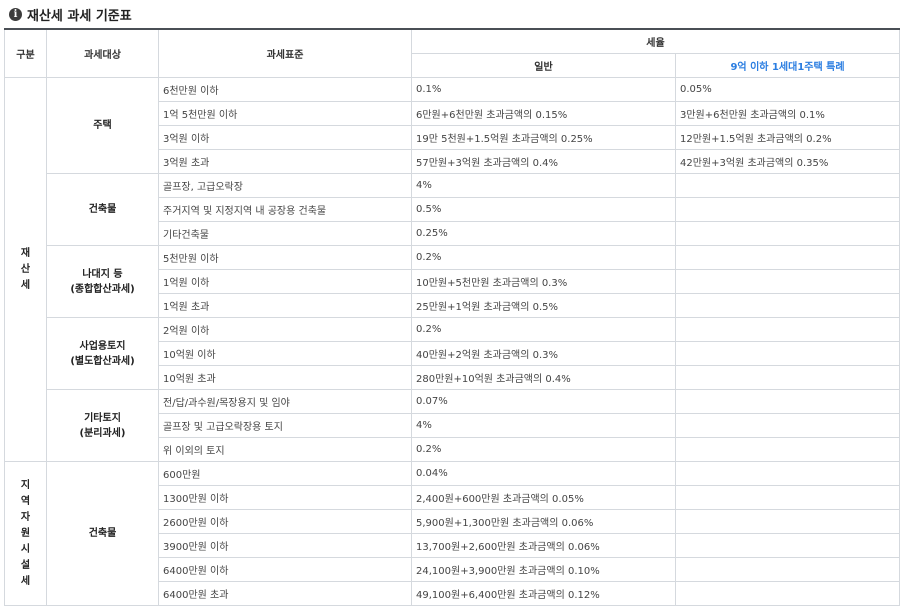 Image resolution: width=903 pixels, height=607 pixels. I want to click on general-rate-cell: 25만원+1억원 초과금액의 0.5%, so click(543, 305).